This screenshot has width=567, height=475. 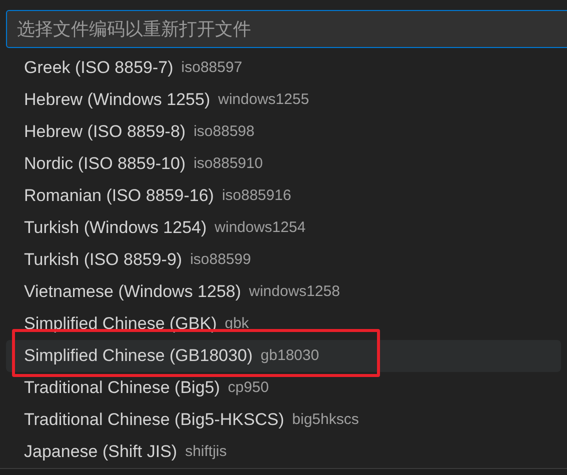 I want to click on encoding-label: Simplified Chinese (GB18030), so click(x=138, y=356).